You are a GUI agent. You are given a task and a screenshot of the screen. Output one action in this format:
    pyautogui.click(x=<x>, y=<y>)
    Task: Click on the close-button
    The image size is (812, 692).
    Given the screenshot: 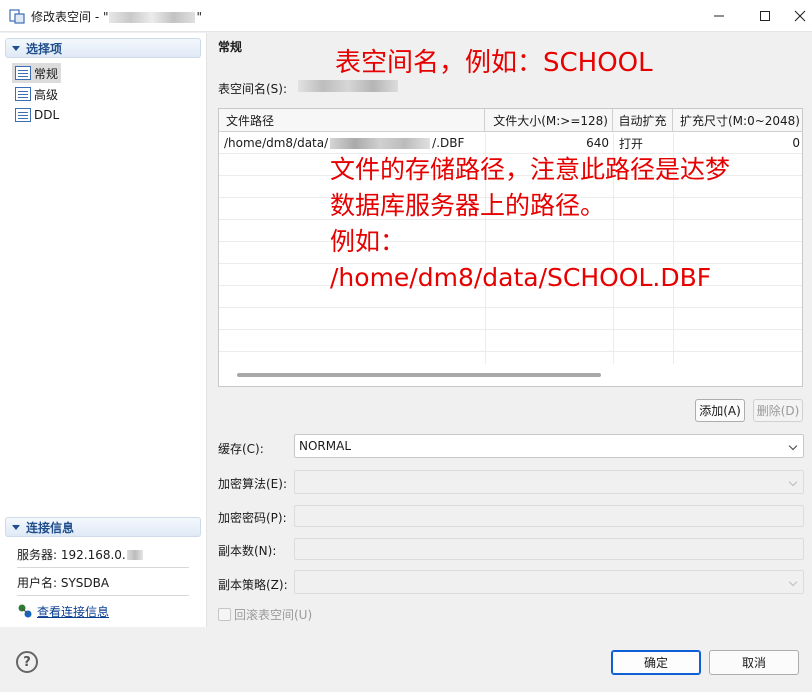 What is the action you would take?
    pyautogui.click(x=800, y=16)
    